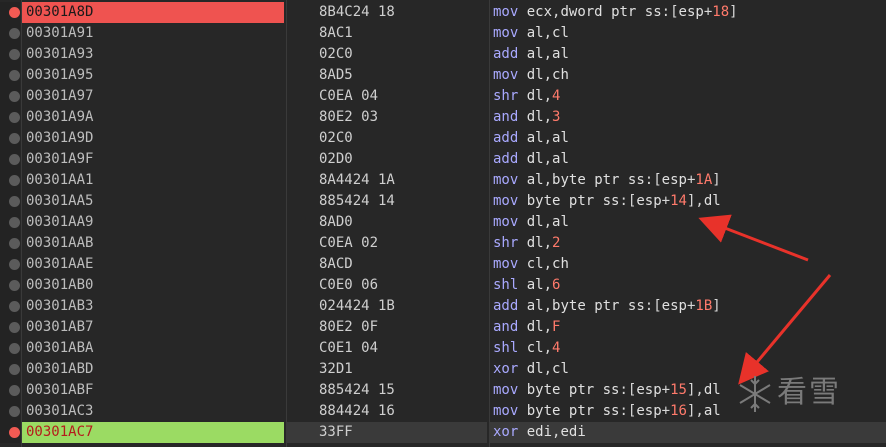 The image size is (886, 447). I want to click on arrow-lower, so click(785, 329).